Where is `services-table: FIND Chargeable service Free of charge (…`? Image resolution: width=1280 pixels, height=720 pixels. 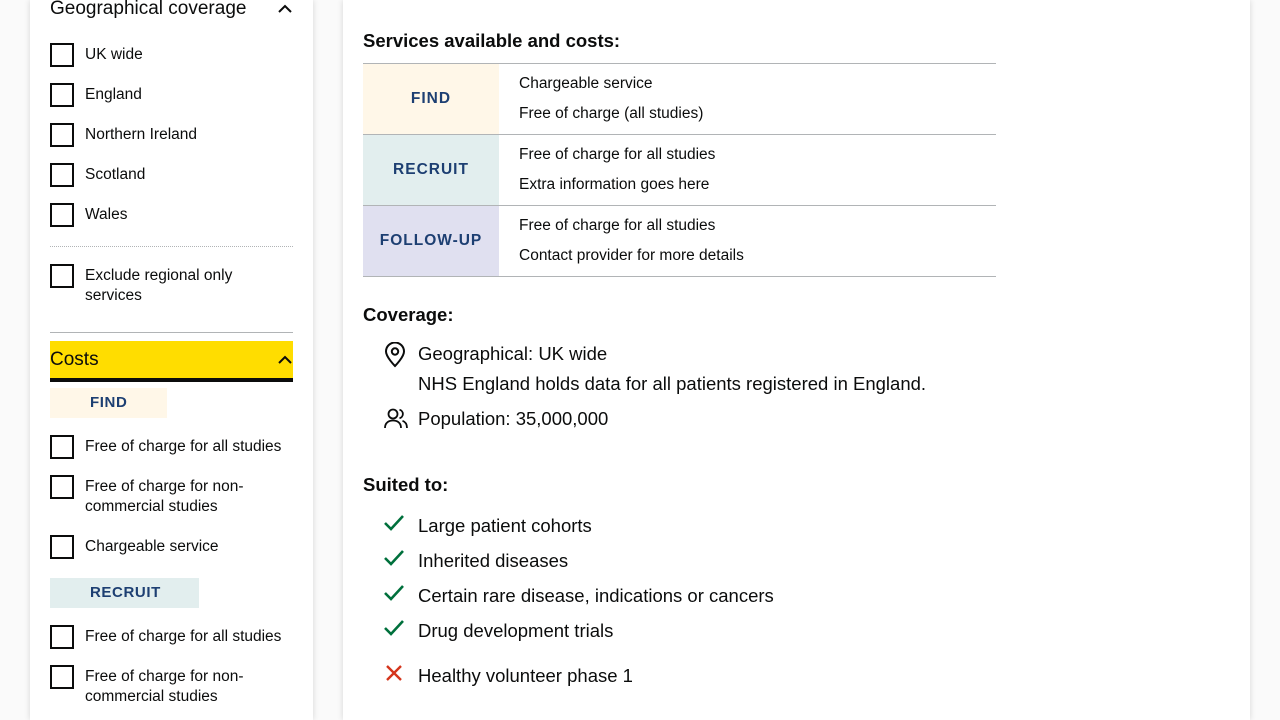 services-table: FIND Chargeable service Free of charge (… is located at coordinates (679, 170).